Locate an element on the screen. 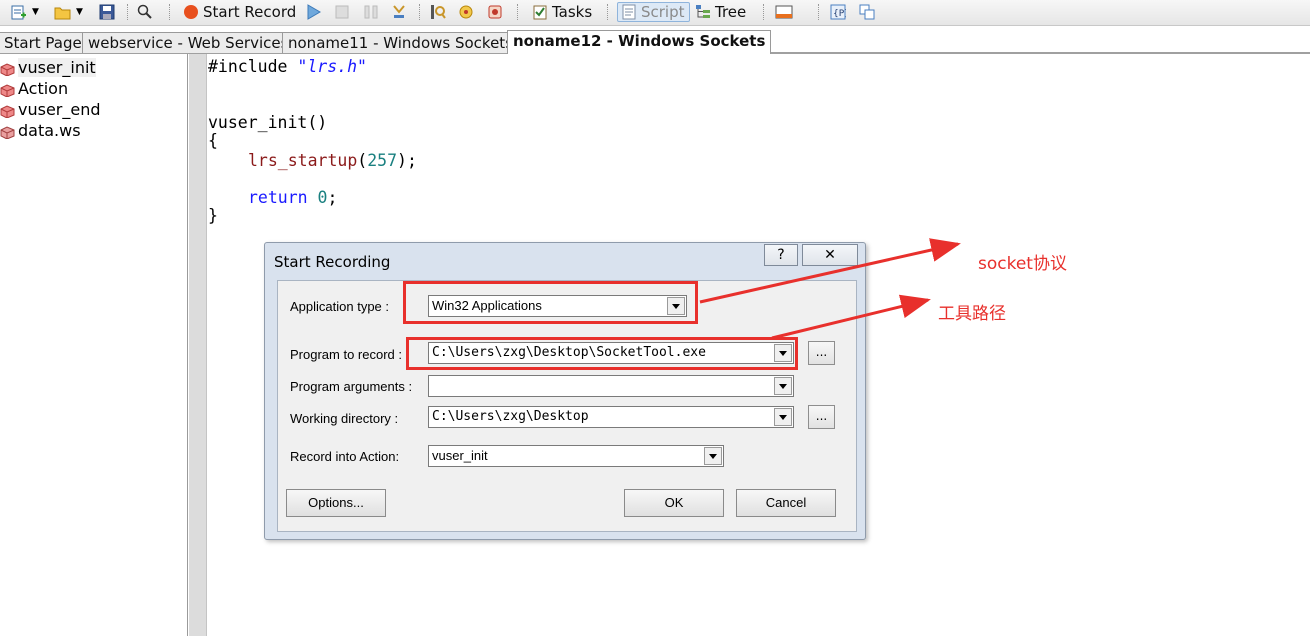 The height and width of the screenshot is (636, 1310). code-line-func-decl: vuser_init() is located at coordinates (267, 123).